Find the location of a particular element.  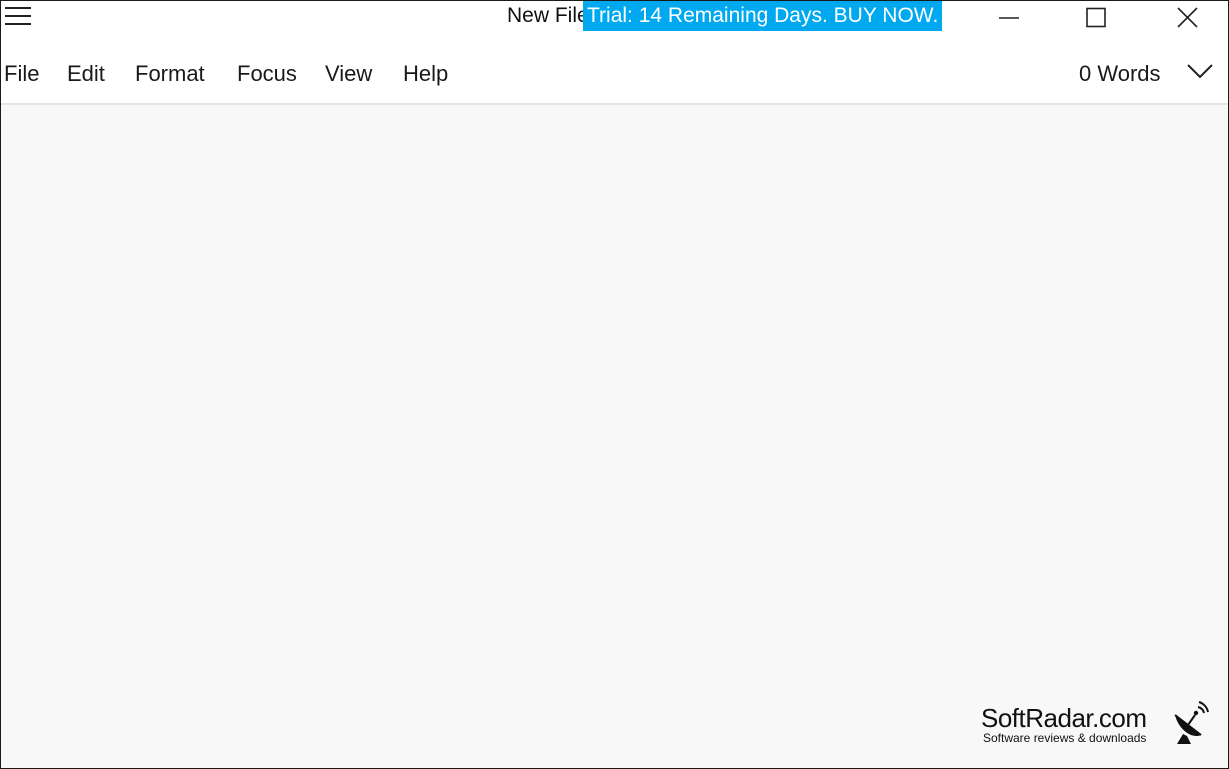

watermark-name: SoftRadar.com is located at coordinates (1064, 718).